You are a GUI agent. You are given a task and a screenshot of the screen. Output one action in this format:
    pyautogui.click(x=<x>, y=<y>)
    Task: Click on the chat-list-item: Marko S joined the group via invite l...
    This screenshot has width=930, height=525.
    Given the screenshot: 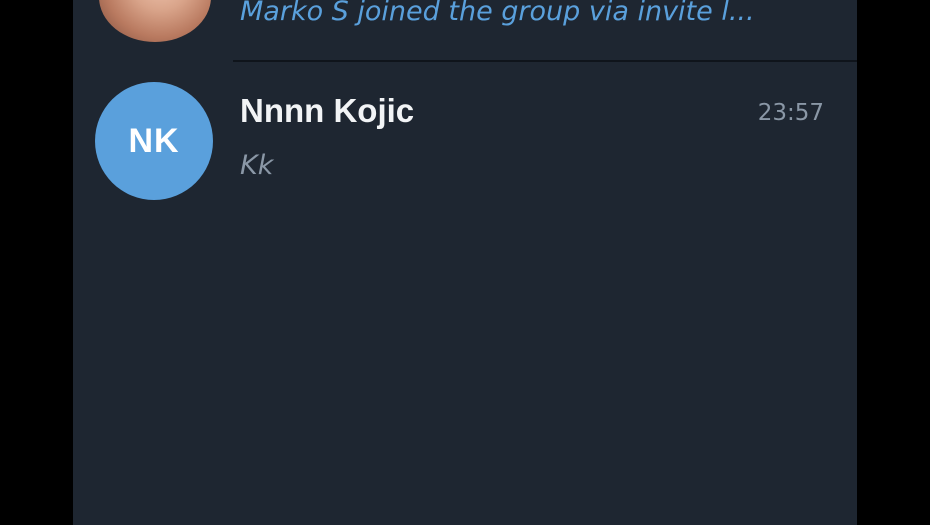 What is the action you would take?
    pyautogui.click(x=465, y=31)
    